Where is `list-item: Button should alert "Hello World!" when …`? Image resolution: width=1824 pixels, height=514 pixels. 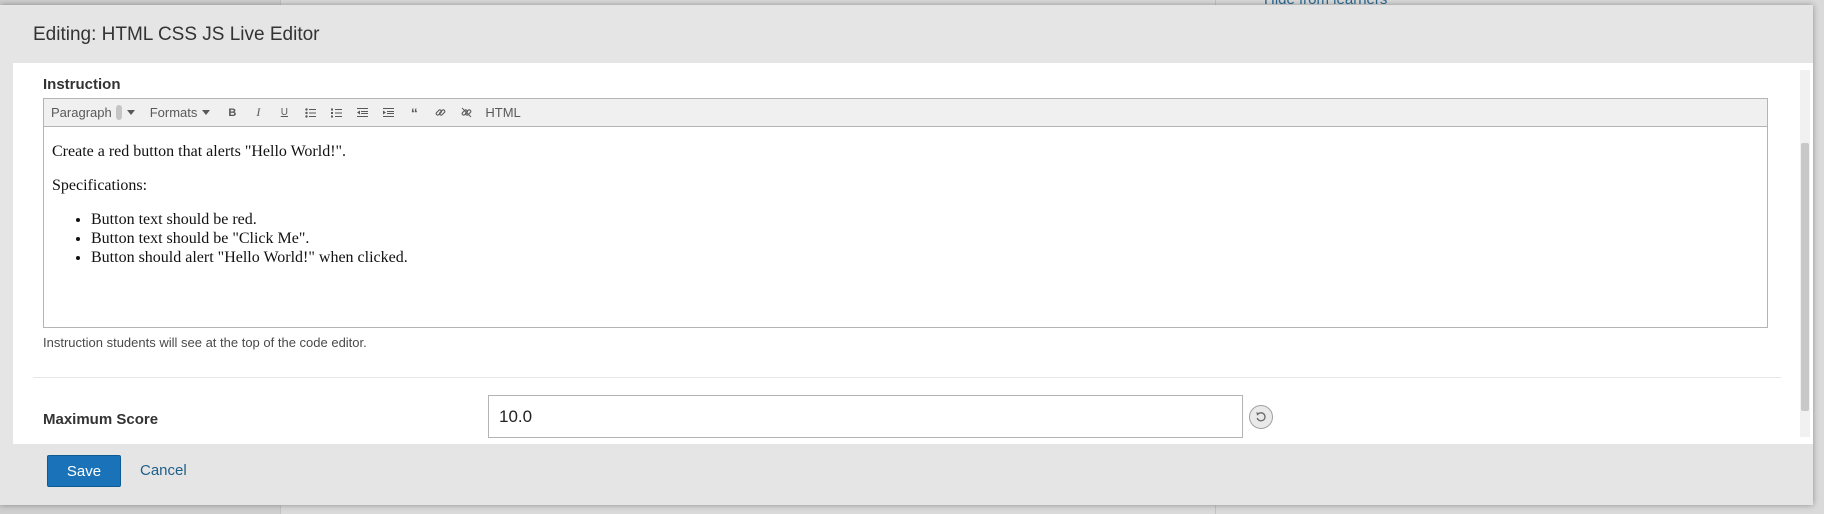 list-item: Button should alert "Hello World!" when … is located at coordinates (925, 257).